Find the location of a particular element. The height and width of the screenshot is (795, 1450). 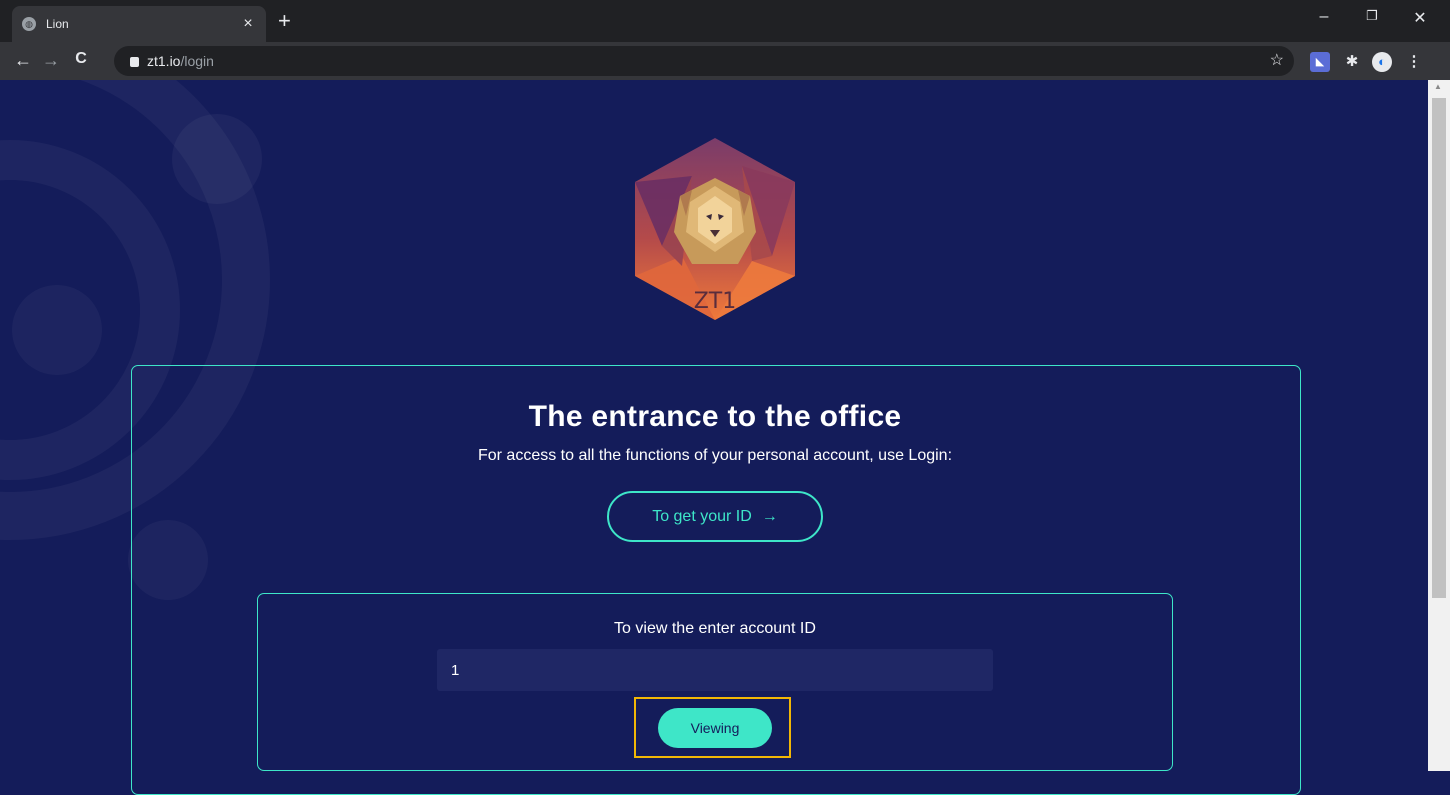

account-id-input is located at coordinates (715, 670).